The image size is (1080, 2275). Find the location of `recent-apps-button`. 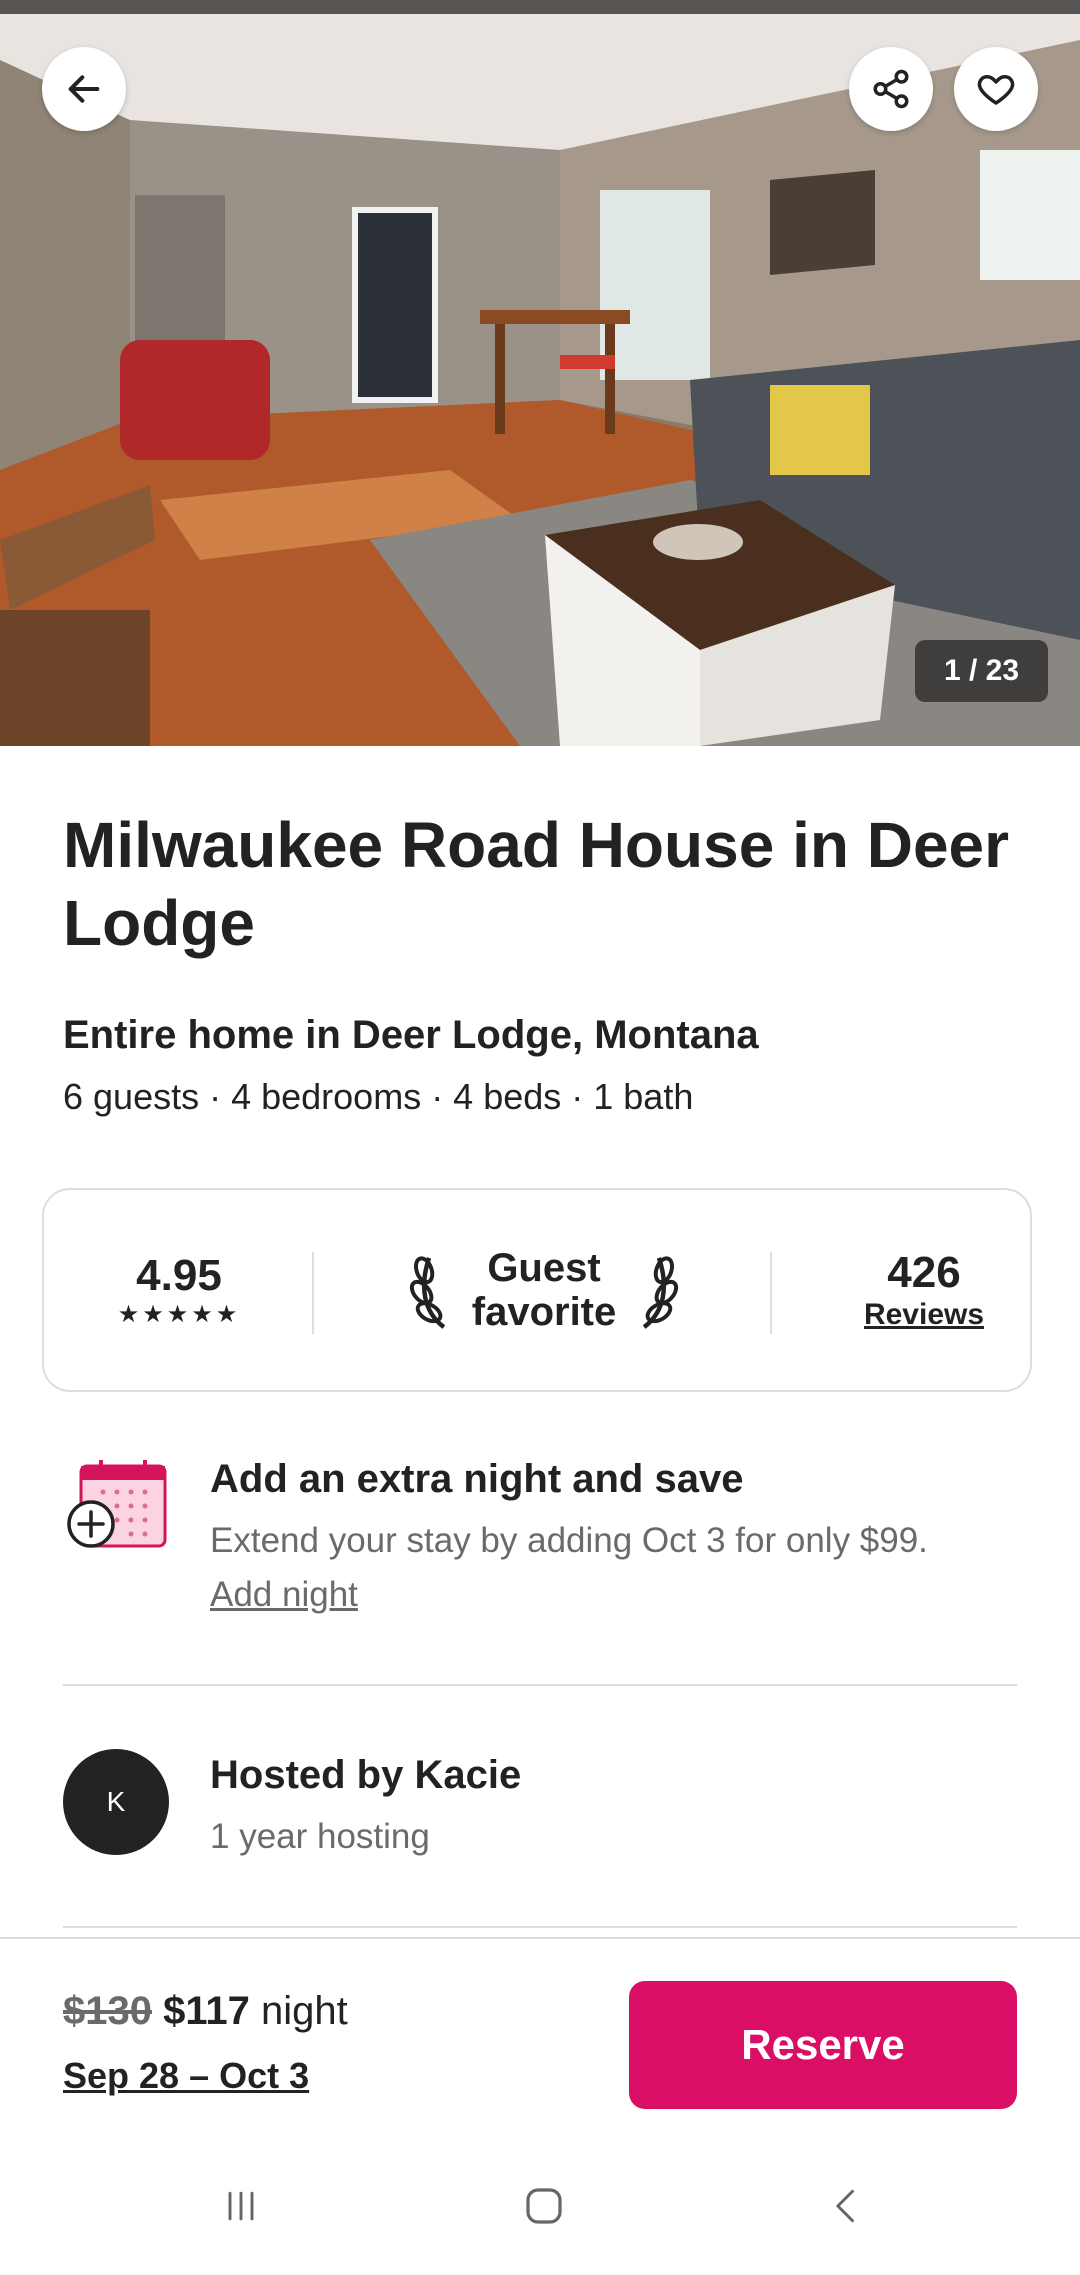

recent-apps-button is located at coordinates (241, 2206).